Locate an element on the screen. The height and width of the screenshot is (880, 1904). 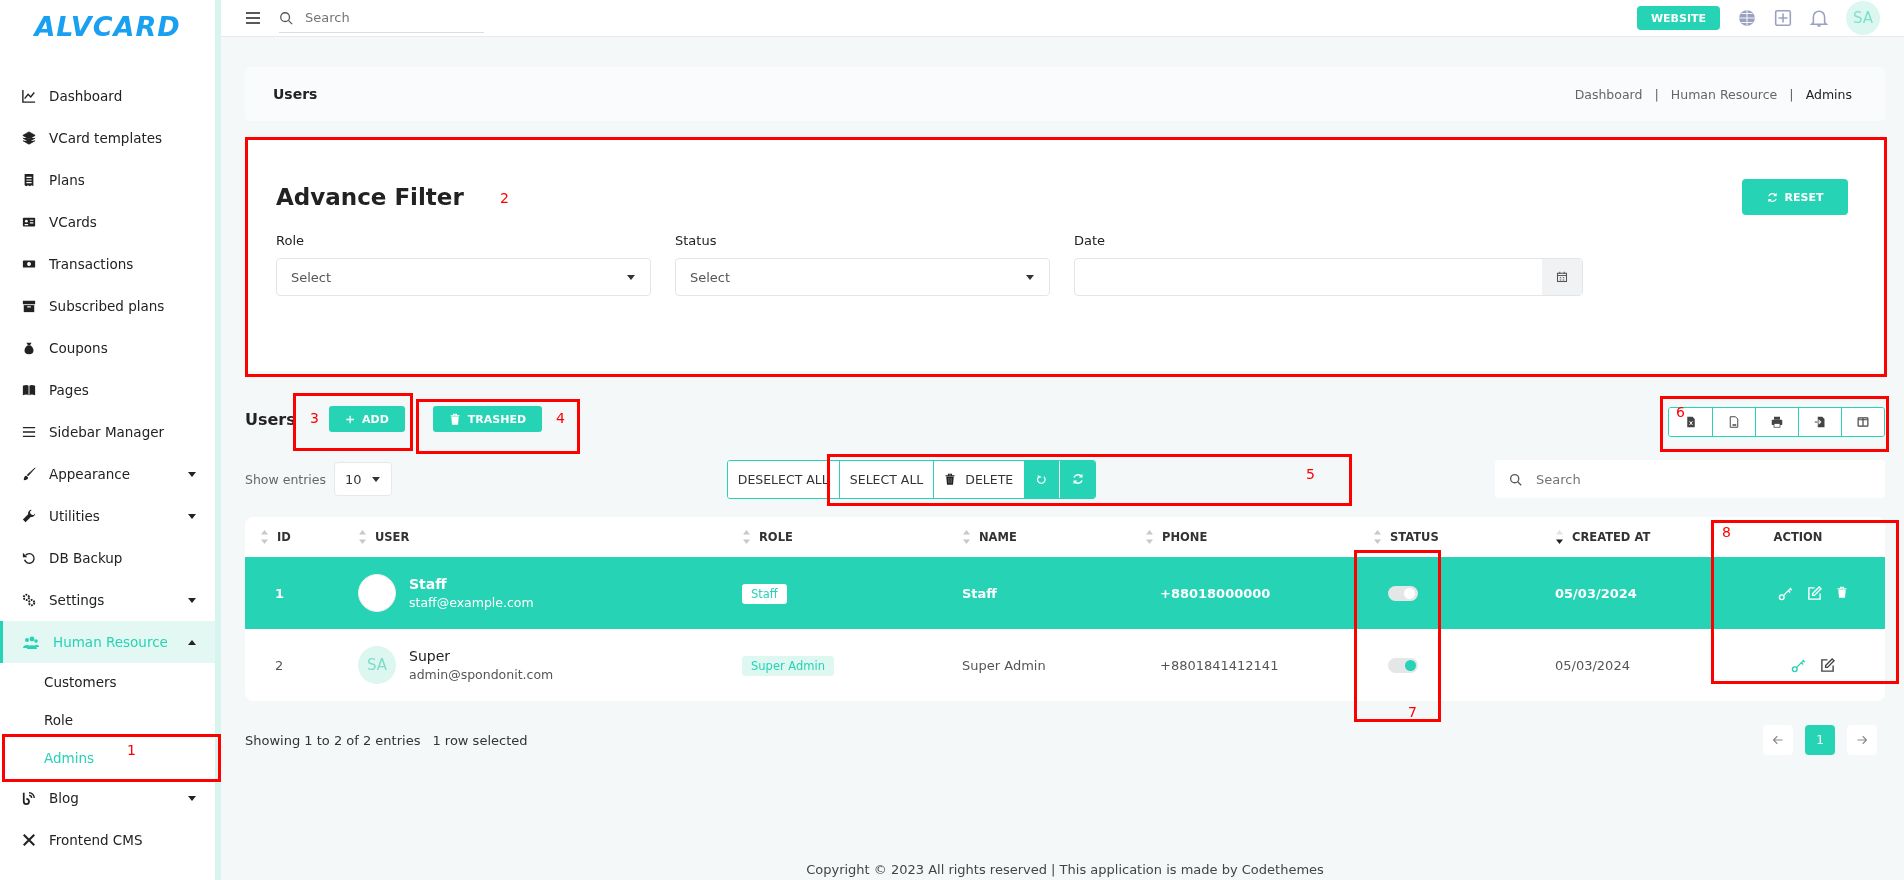
show-entries-label: Show entries is located at coordinates (286, 479).